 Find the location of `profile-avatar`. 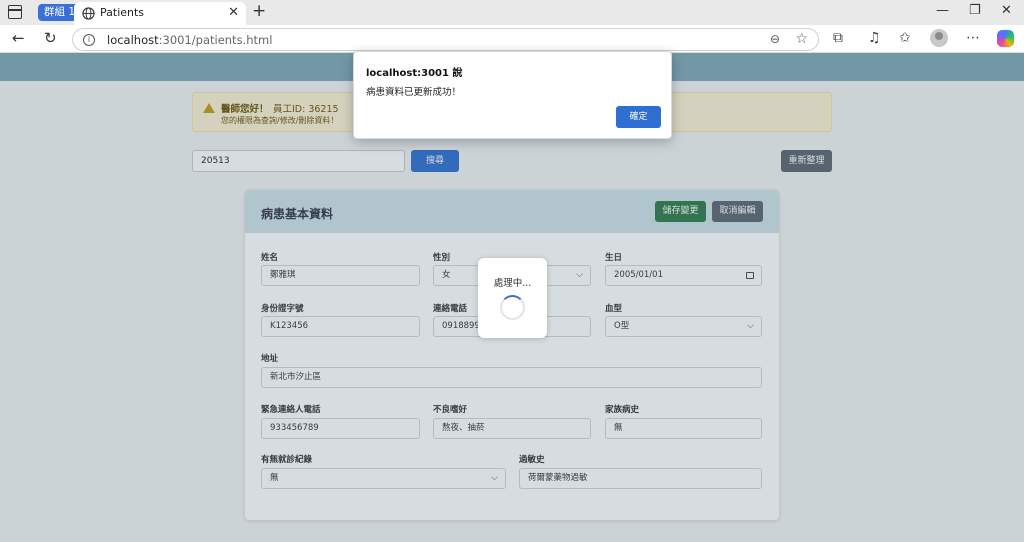

profile-avatar is located at coordinates (939, 38).